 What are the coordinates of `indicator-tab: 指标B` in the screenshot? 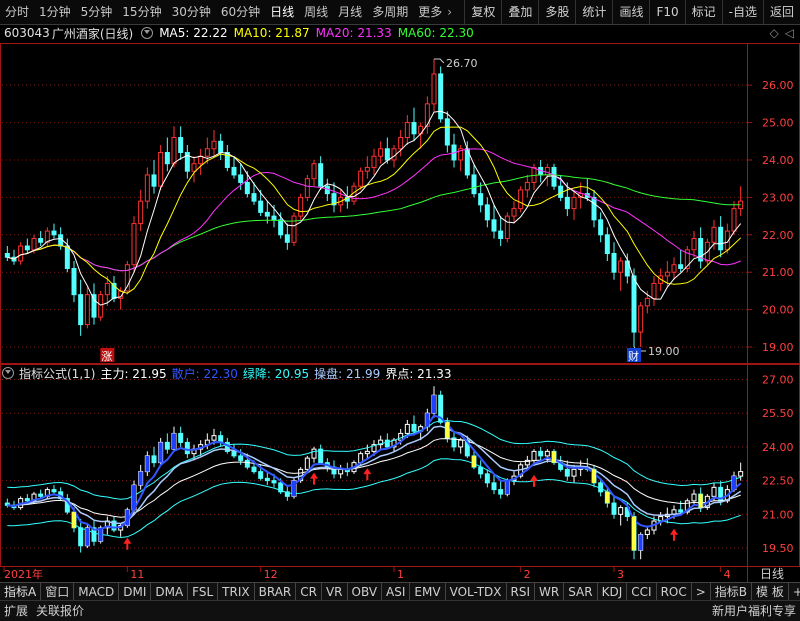 It's located at (732, 592).